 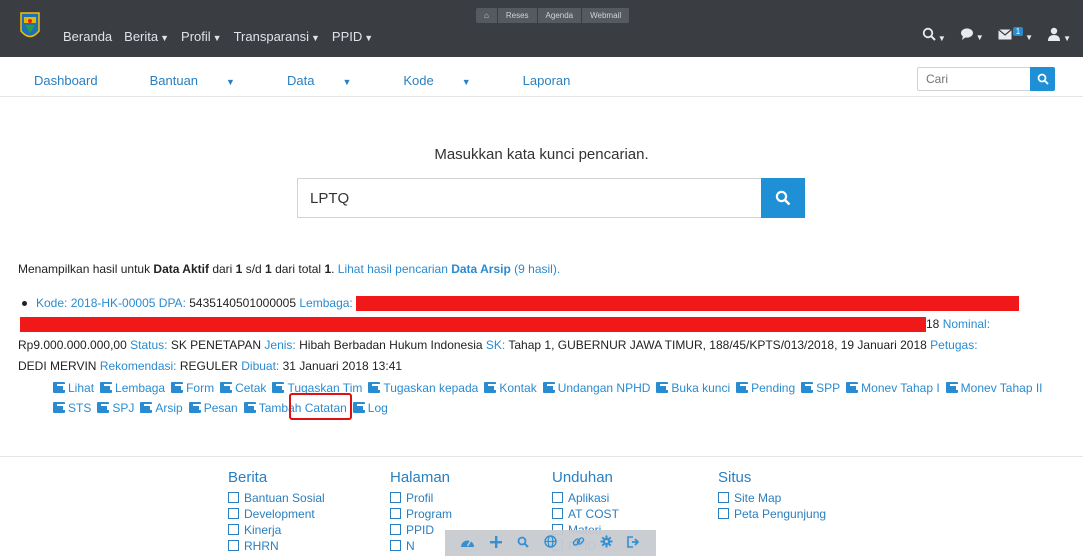 What do you see at coordinates (410, 546) in the screenshot?
I see `footer-link-label: N` at bounding box center [410, 546].